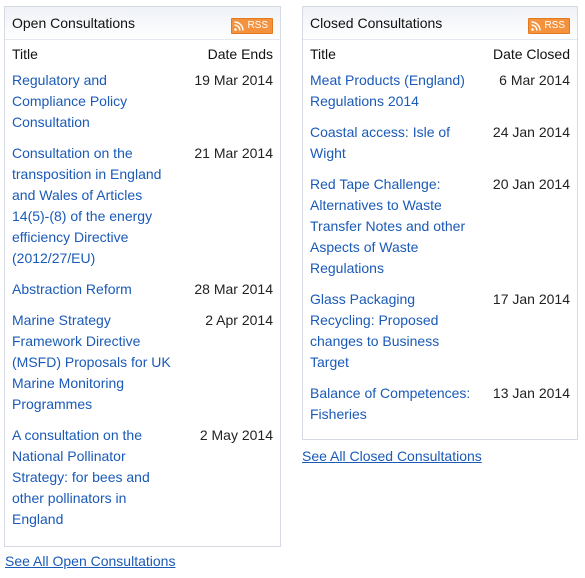  Describe the element at coordinates (392, 456) in the screenshot. I see `see-all-closed-link: See All Closed Consultations` at that location.